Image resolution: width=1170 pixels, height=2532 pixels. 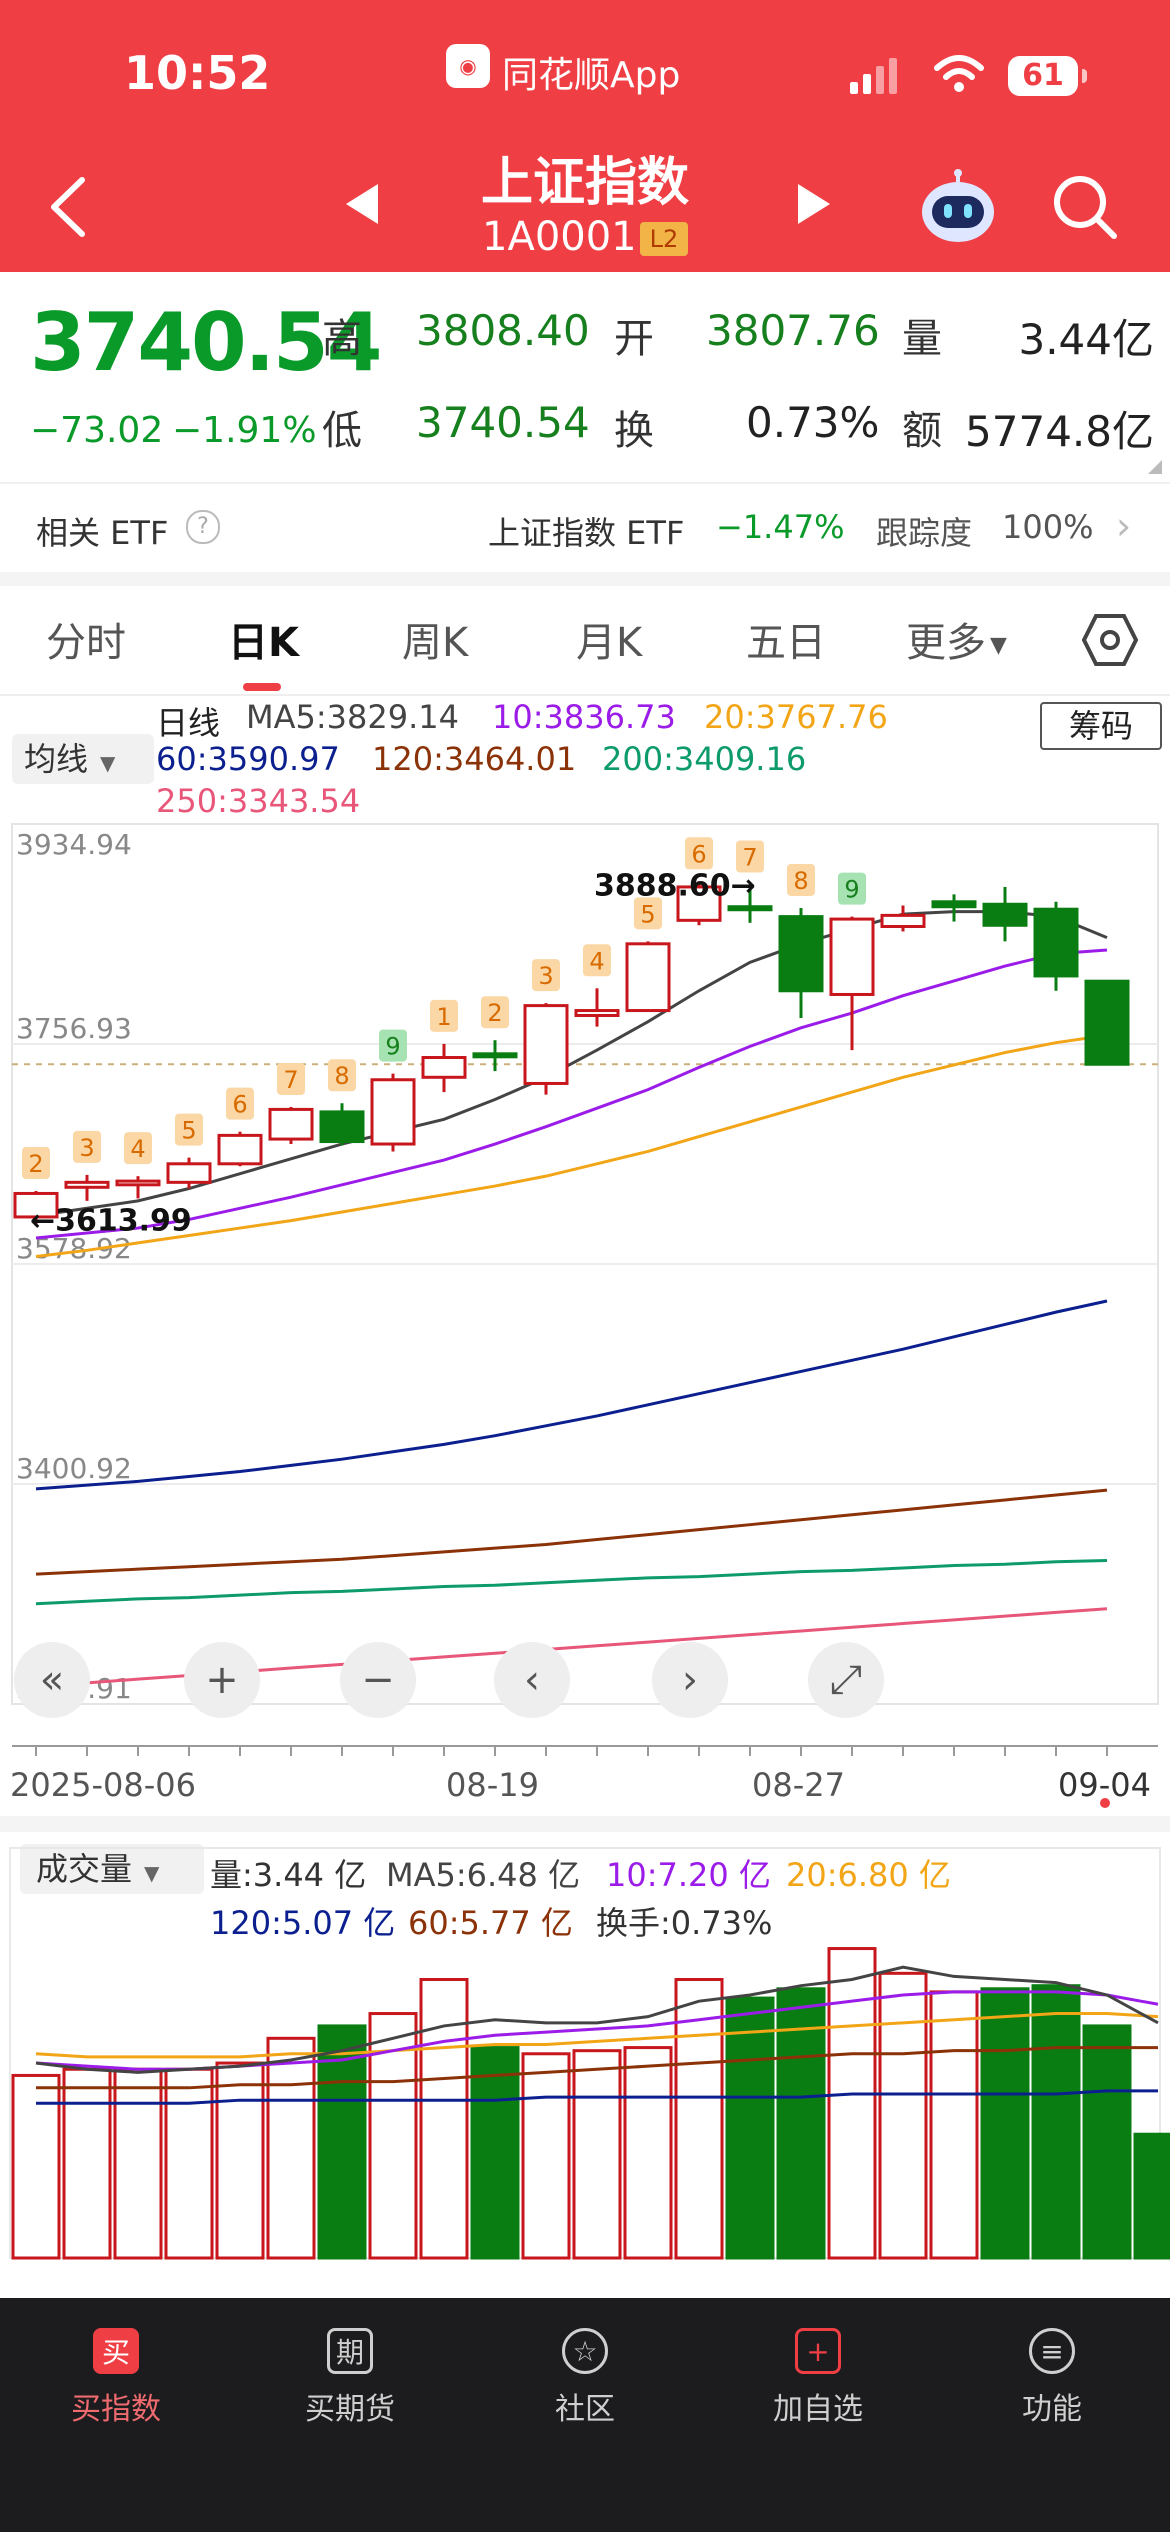 I want to click on ma5-legend: MA5:3829.14, so click(x=352, y=717).